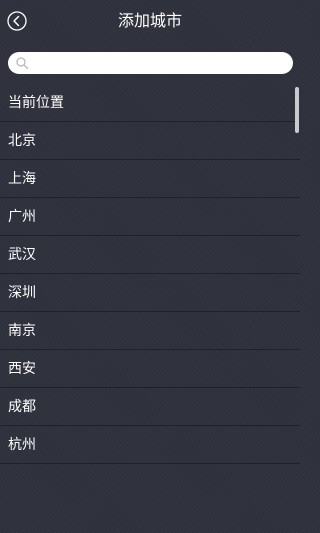 The height and width of the screenshot is (533, 320). What do you see at coordinates (150, 103) in the screenshot?
I see `city-item-current-location: 当前位置` at bounding box center [150, 103].